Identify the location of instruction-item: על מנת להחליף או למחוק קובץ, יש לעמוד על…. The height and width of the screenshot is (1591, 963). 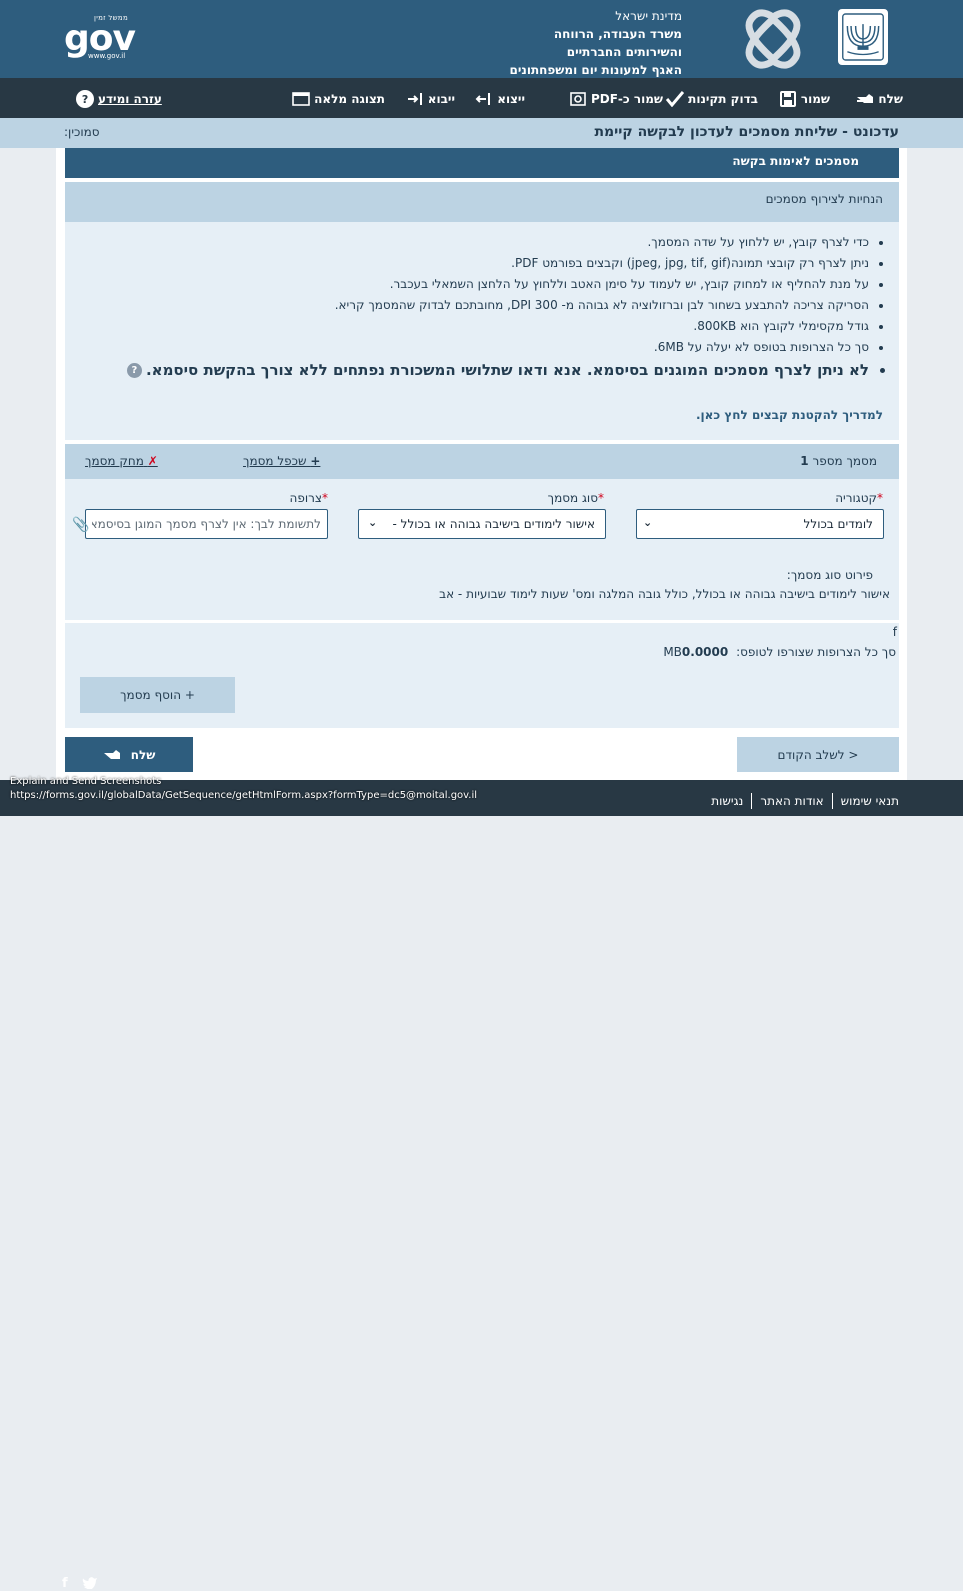
(476, 284).